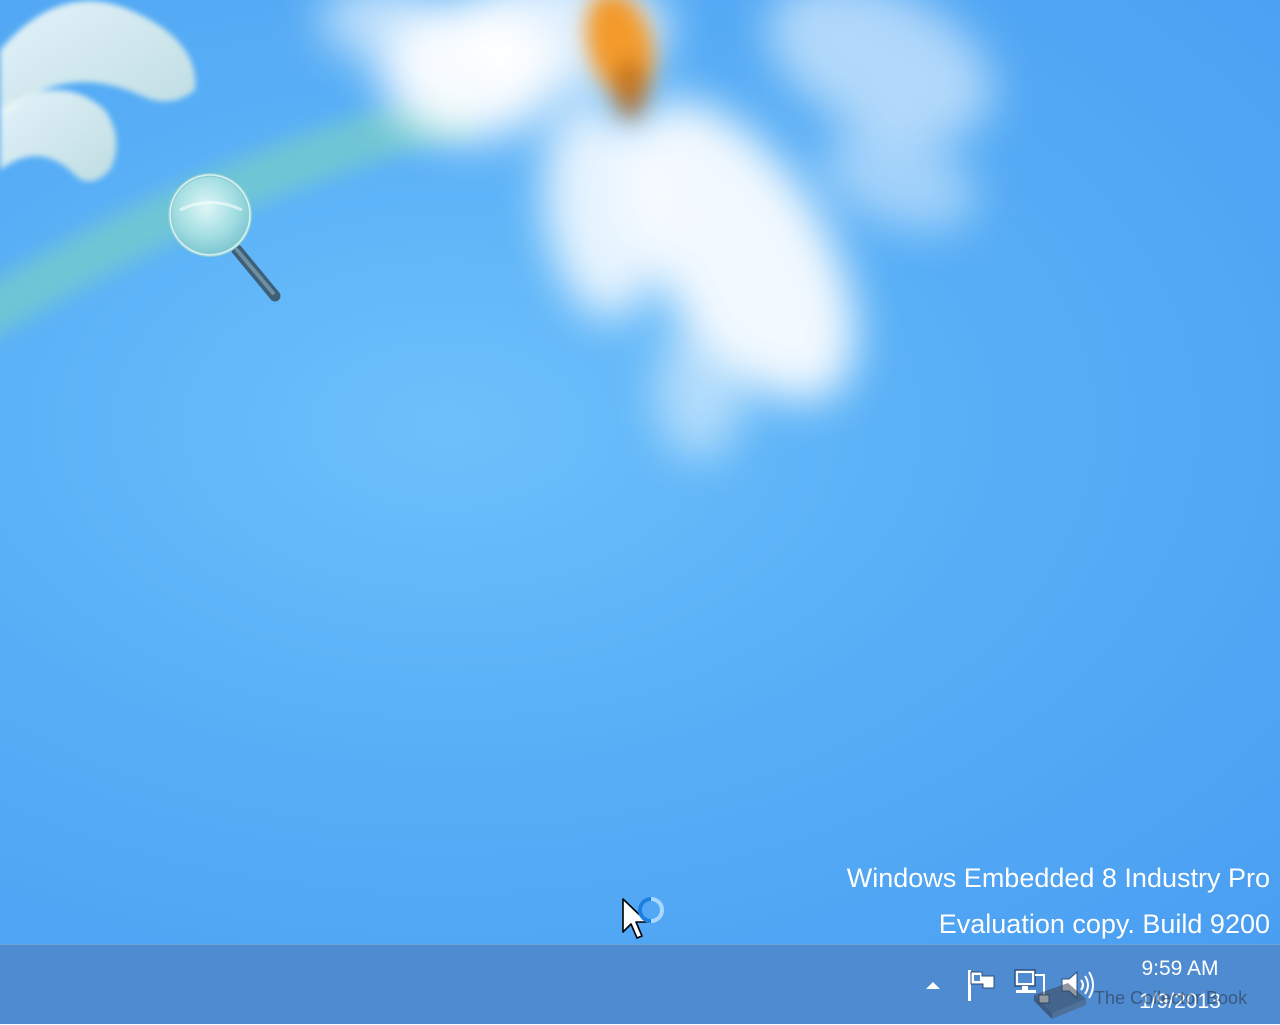  I want to click on speaker-icon, so click(1077, 985).